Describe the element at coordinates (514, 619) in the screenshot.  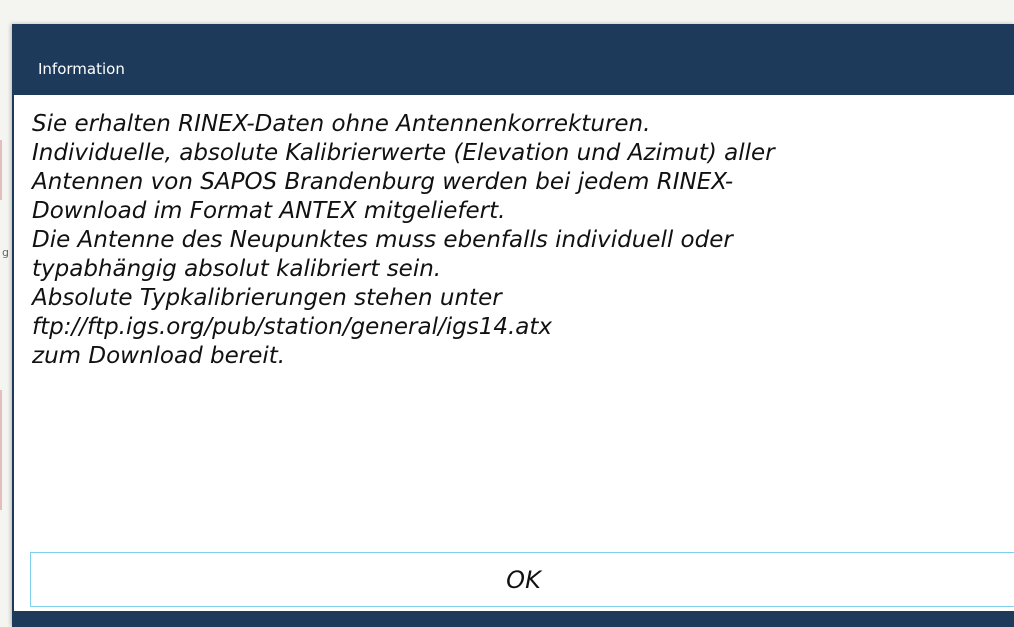
I see `dialog-bottom-bar` at that location.